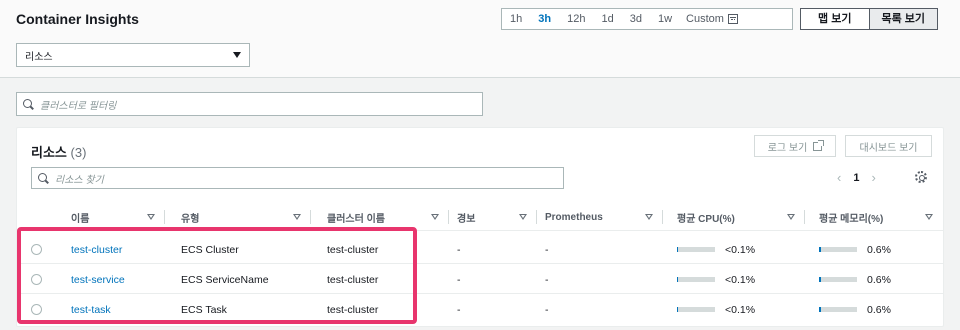 The height and width of the screenshot is (330, 960). Describe the element at coordinates (39, 57) in the screenshot. I see `resource-type-value: 리소스` at that location.